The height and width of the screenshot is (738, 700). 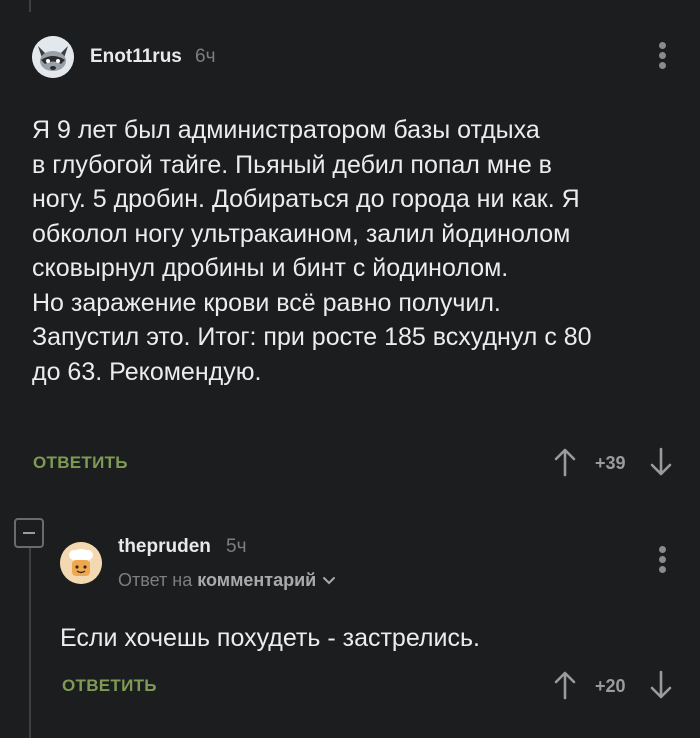 What do you see at coordinates (236, 546) in the screenshot?
I see `timestamp: 5ч` at bounding box center [236, 546].